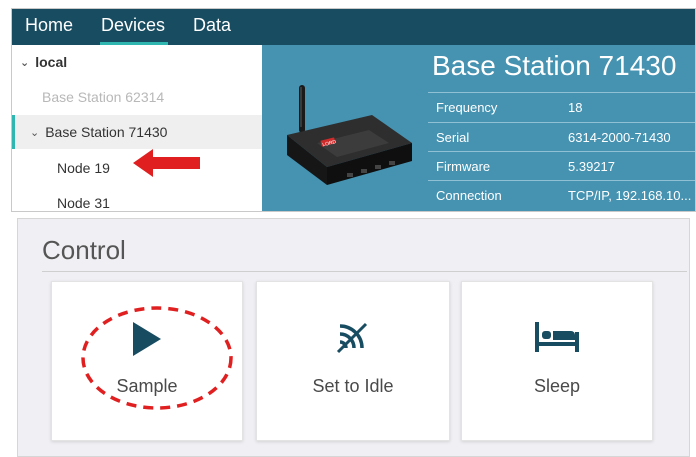 This screenshot has width=696, height=457. What do you see at coordinates (557, 386) in the screenshot?
I see `sleep-button-label: Sleep` at bounding box center [557, 386].